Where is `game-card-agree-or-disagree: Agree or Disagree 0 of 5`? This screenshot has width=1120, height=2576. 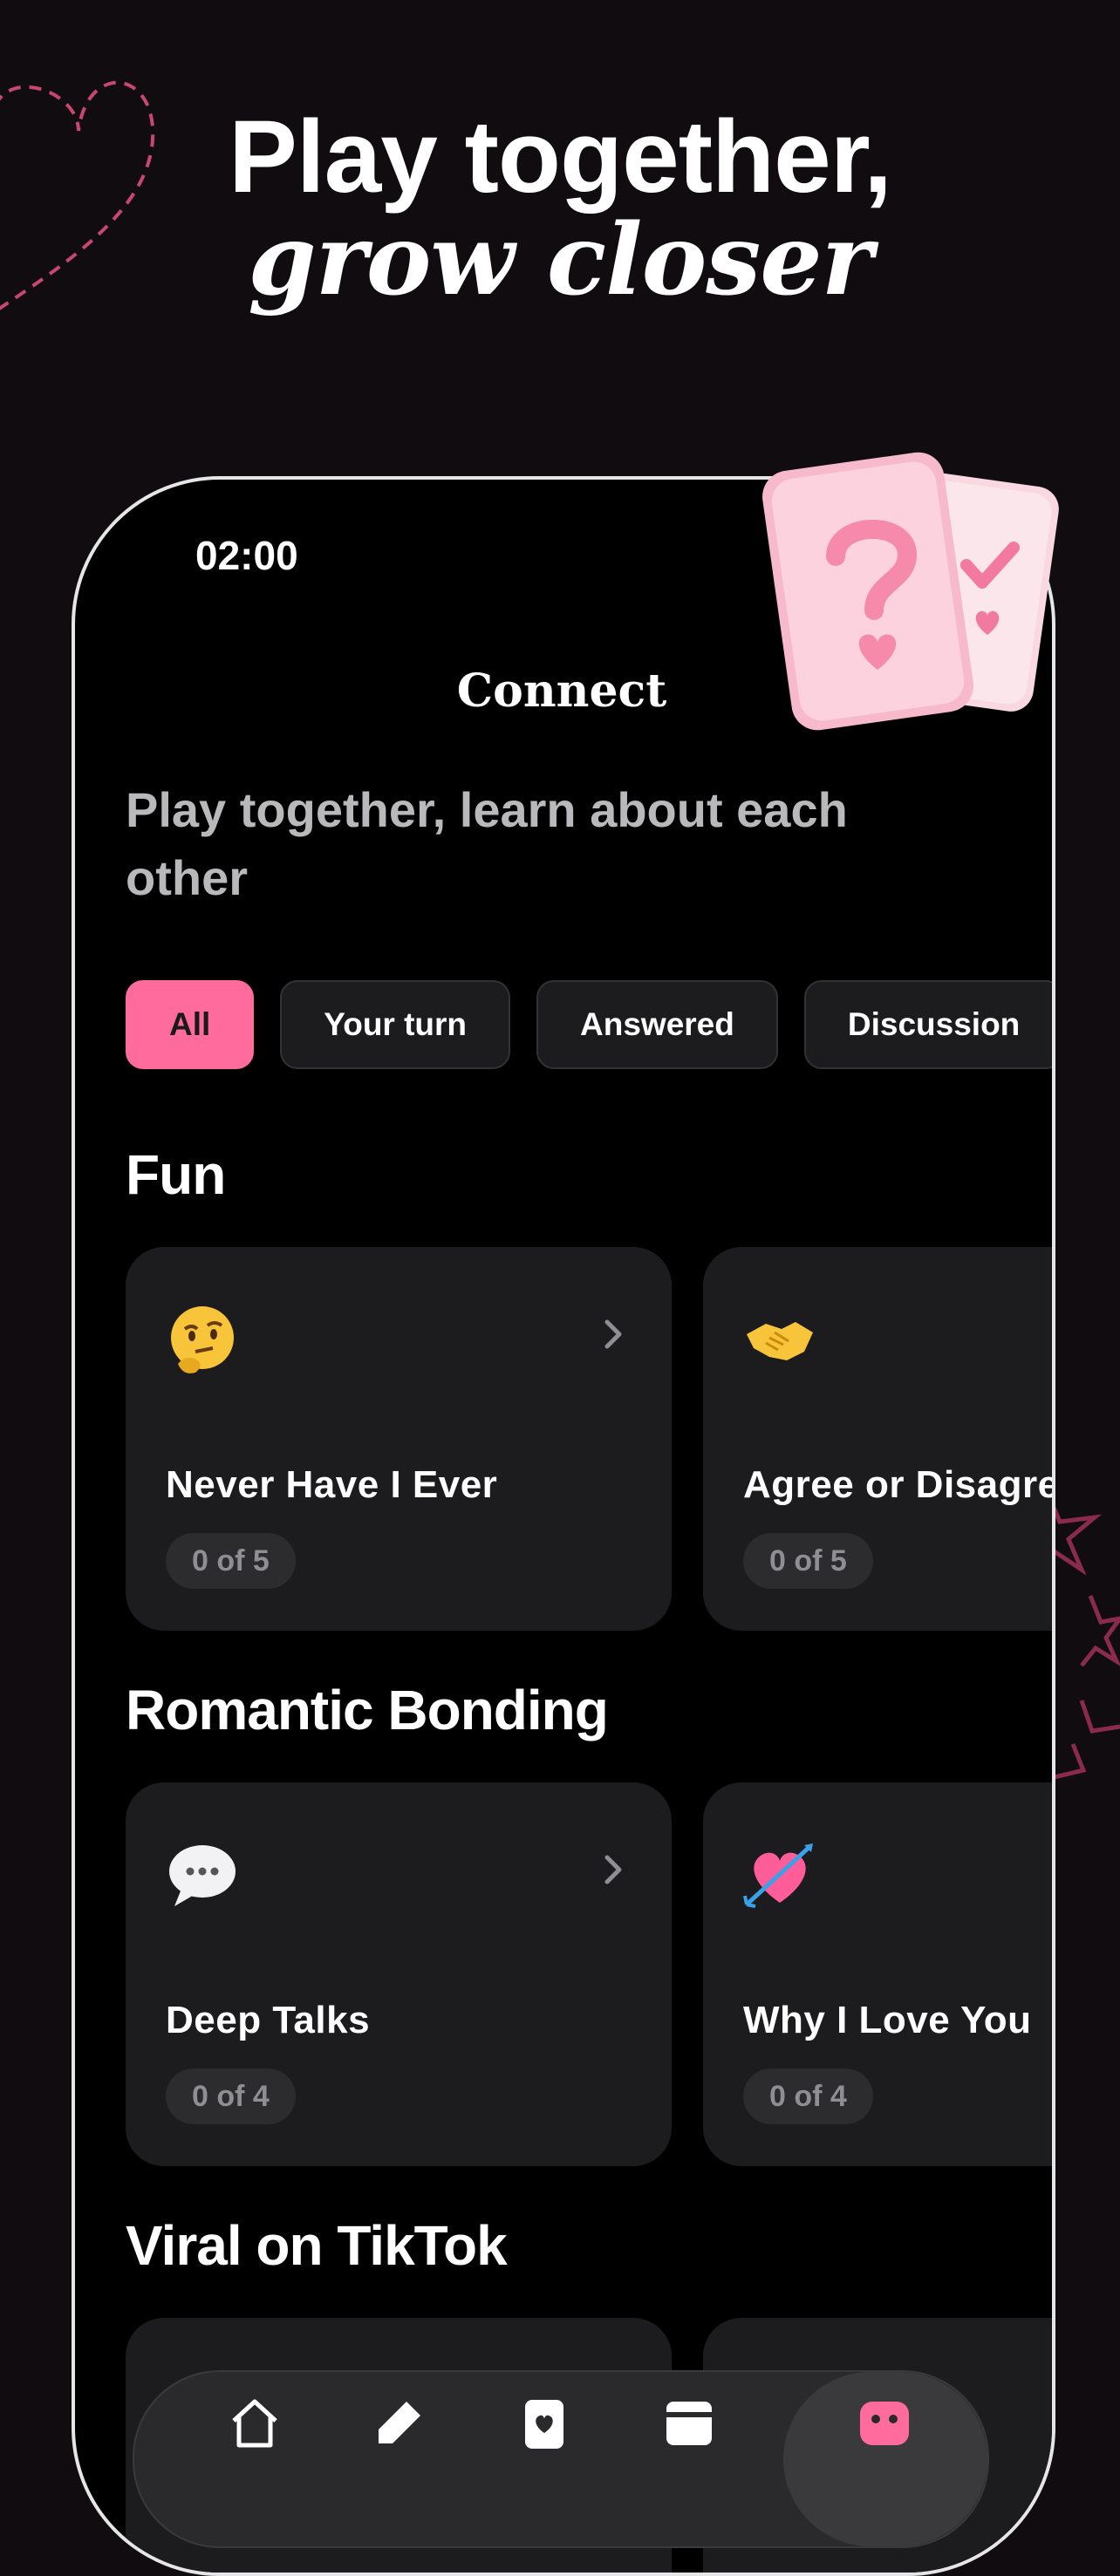 game-card-agree-or-disagree: Agree or Disagree 0 of 5 is located at coordinates (879, 1439).